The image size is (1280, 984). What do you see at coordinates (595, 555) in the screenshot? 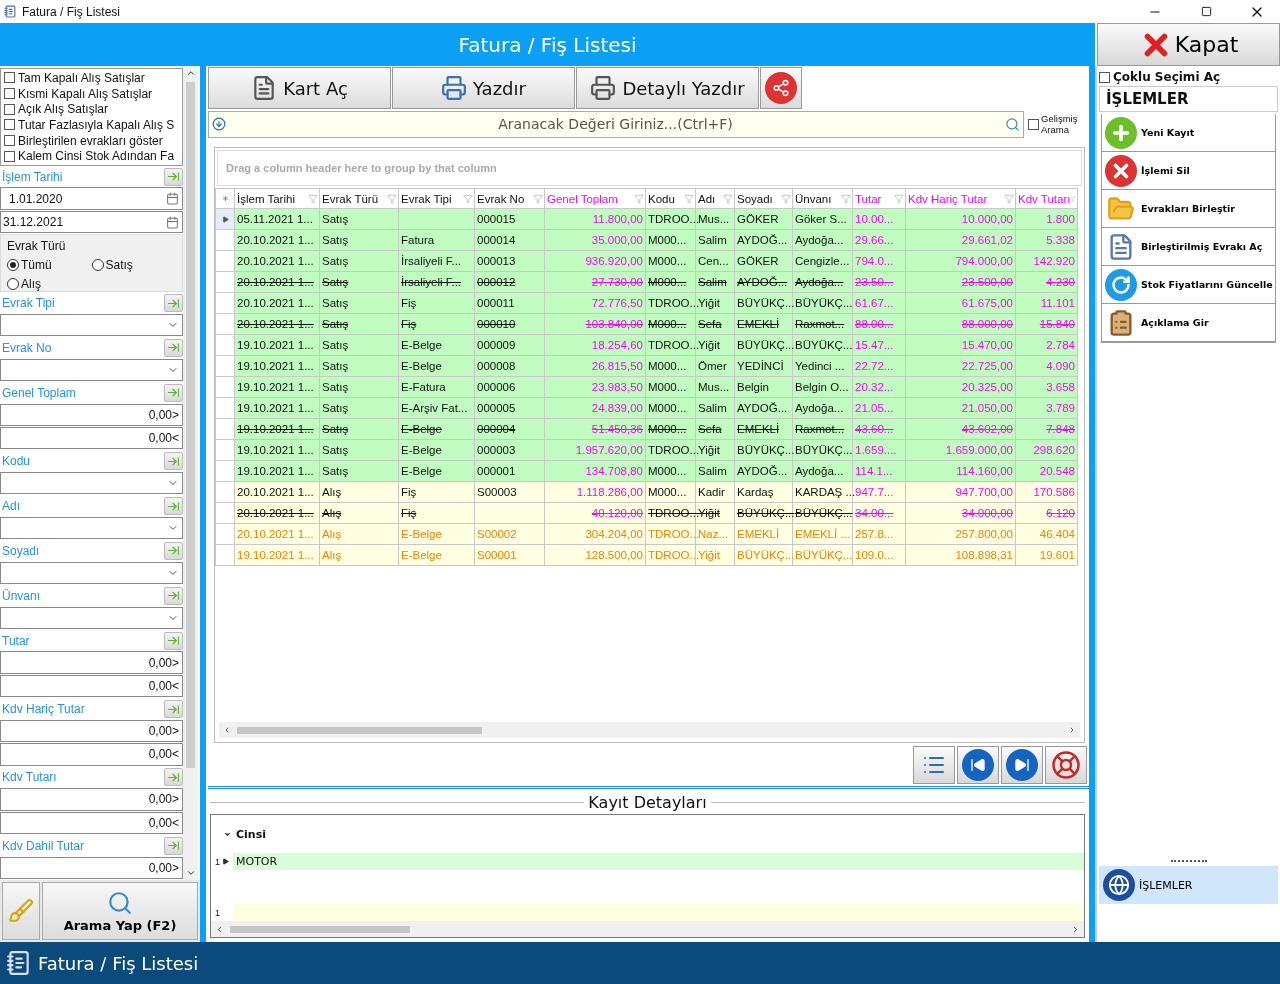
I see `table-cell: 128.500,00` at bounding box center [595, 555].